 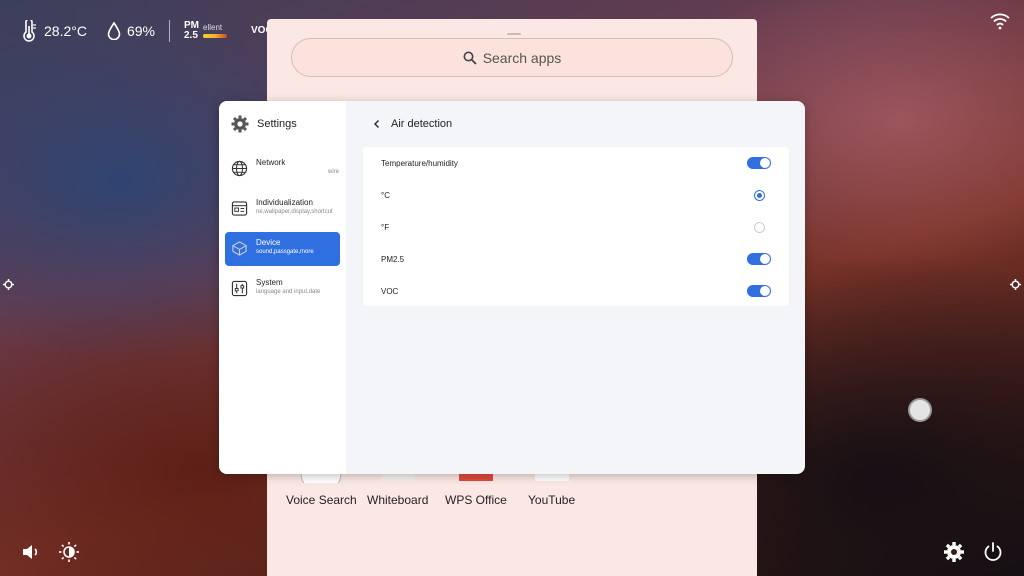 What do you see at coordinates (239, 208) in the screenshot?
I see `layout-icon` at bounding box center [239, 208].